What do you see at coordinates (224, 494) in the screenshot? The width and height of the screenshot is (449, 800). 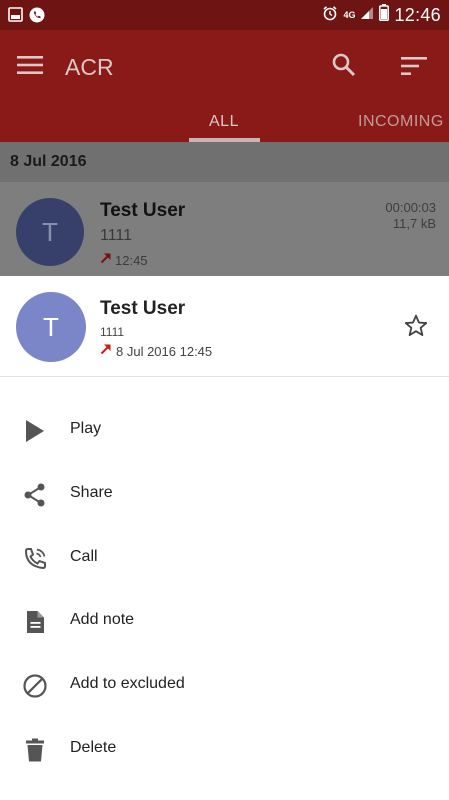 I see `share-button: Share` at bounding box center [224, 494].